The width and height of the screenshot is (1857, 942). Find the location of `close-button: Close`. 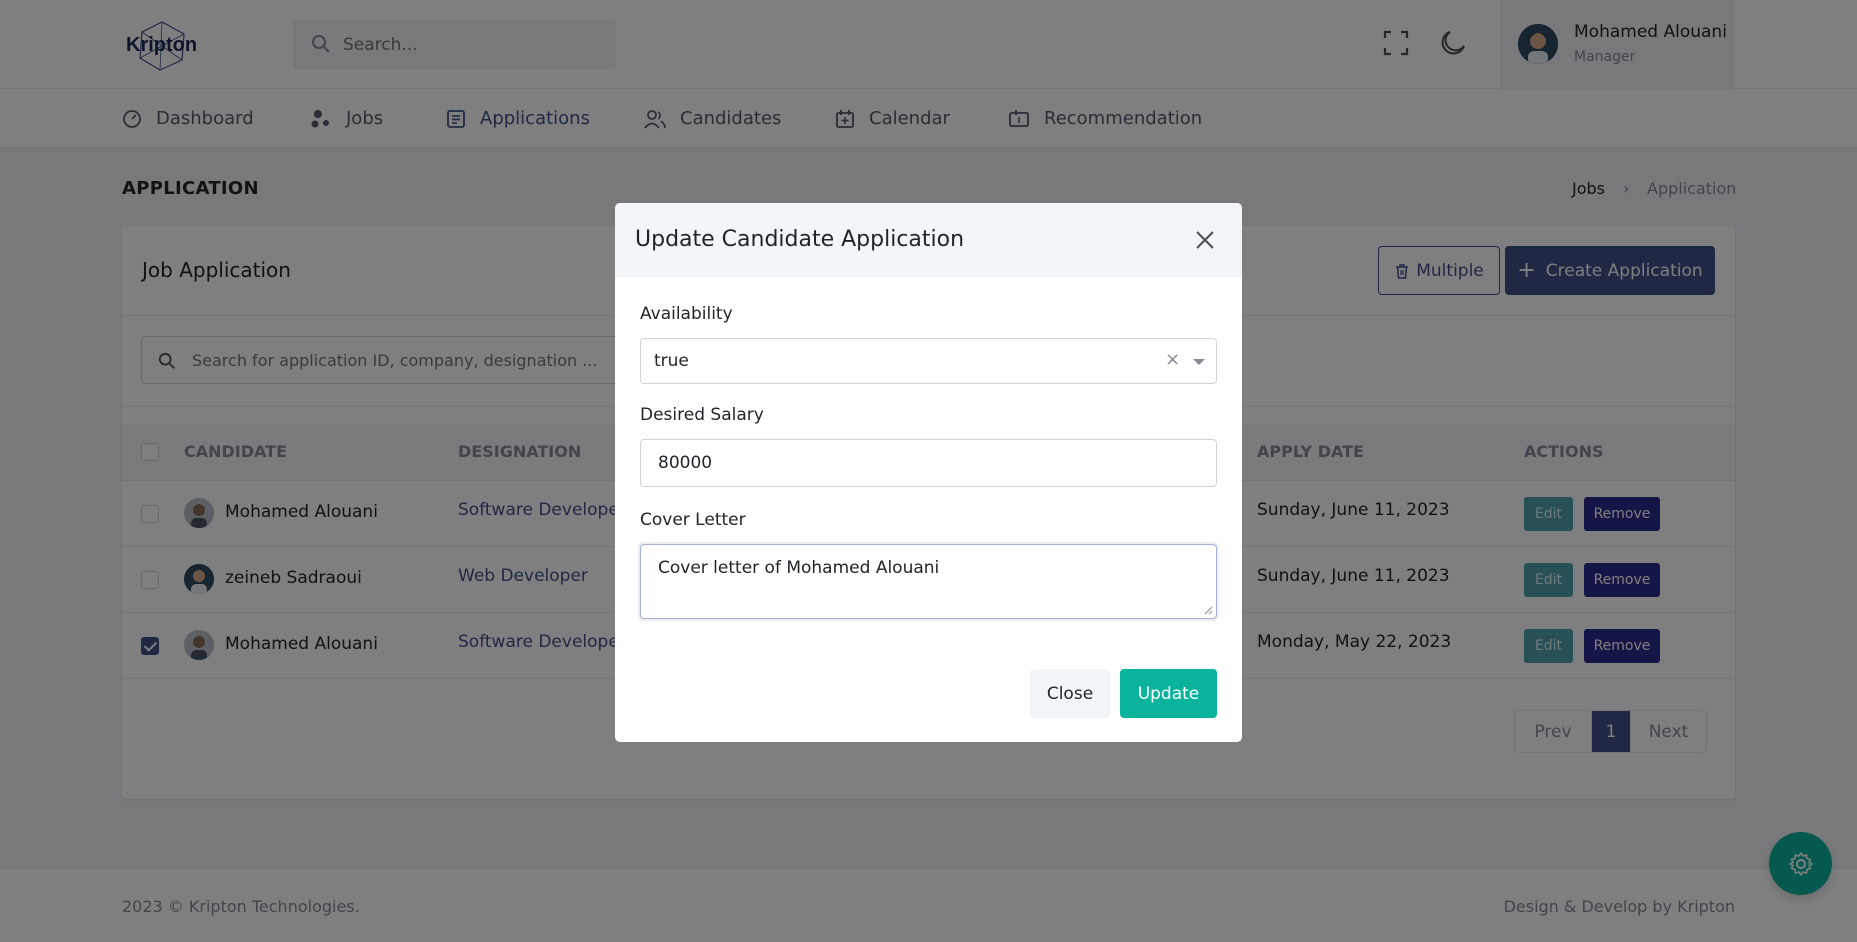

close-button: Close is located at coordinates (1070, 693).